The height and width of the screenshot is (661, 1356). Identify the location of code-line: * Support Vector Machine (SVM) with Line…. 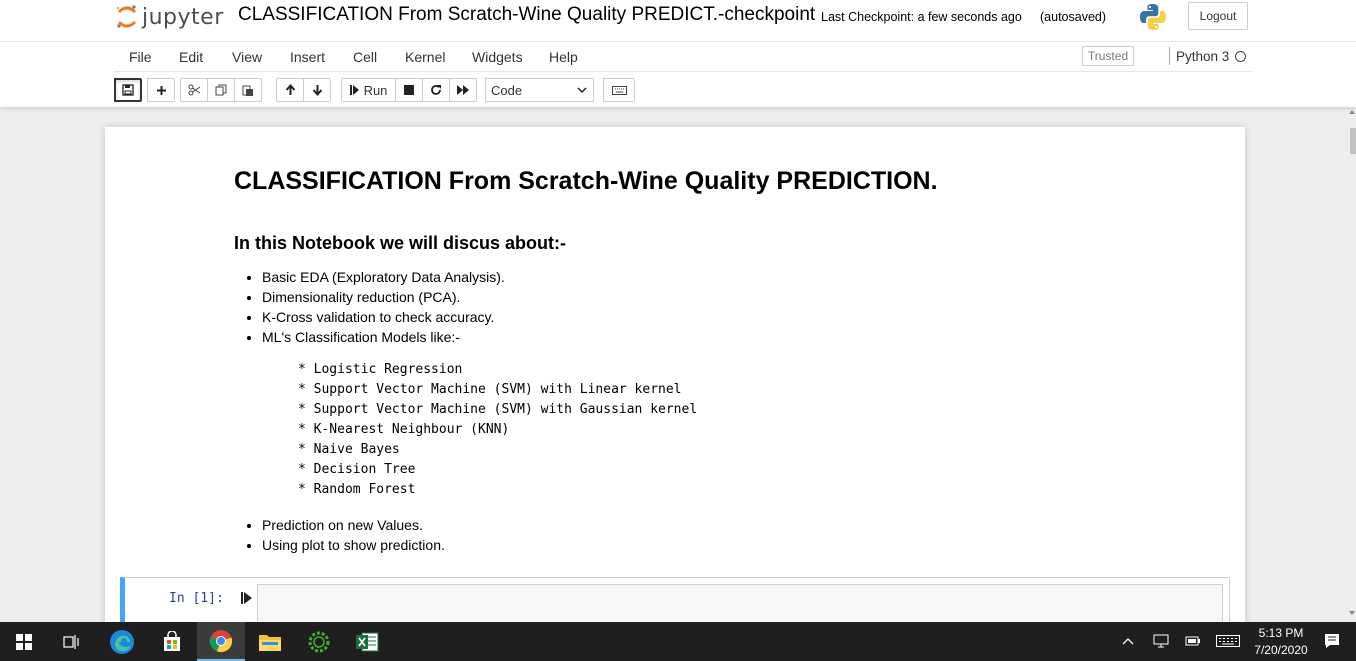
(490, 389).